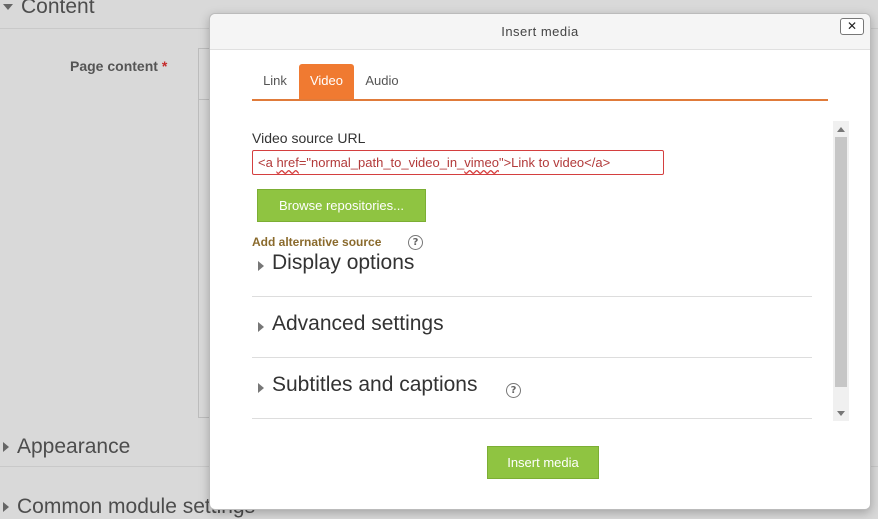 This screenshot has width=878, height=519. What do you see at coordinates (114, 66) in the screenshot?
I see `page-content-label-text: Page content` at bounding box center [114, 66].